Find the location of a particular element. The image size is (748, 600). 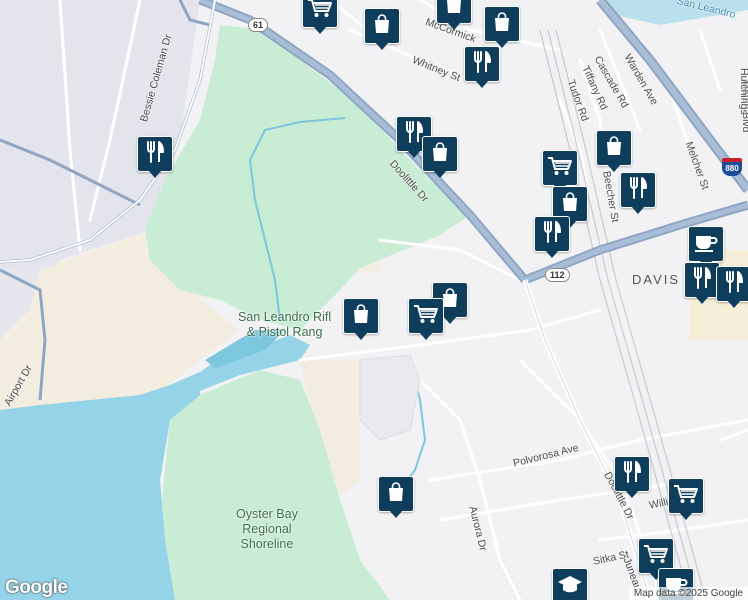

google-logo: Google is located at coordinates (36, 587).